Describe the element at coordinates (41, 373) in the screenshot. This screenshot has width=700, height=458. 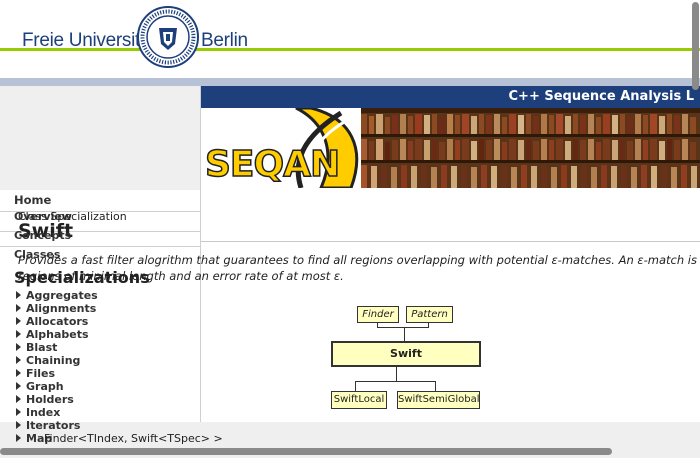
I see `nav-item-label: Files` at that location.